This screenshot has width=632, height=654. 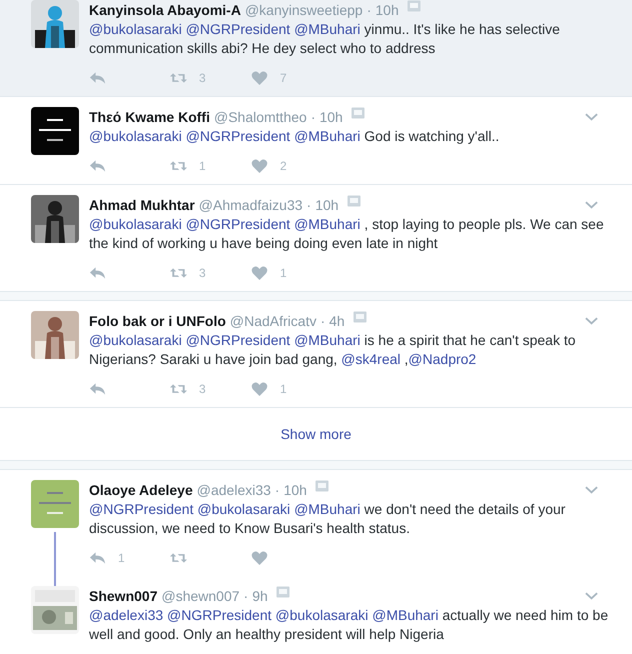 I want to click on like-count: 2, so click(x=283, y=166).